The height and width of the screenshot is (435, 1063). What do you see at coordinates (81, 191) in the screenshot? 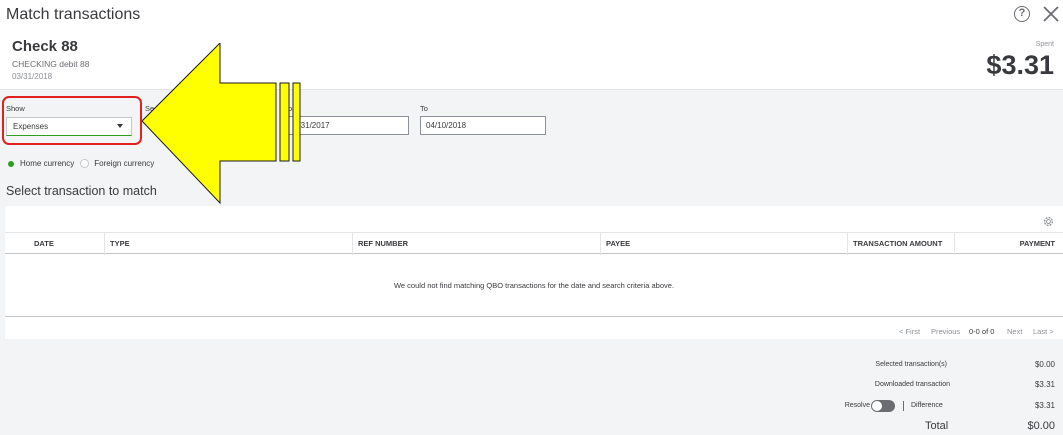
I see `section-title: Select transaction to match` at bounding box center [81, 191].